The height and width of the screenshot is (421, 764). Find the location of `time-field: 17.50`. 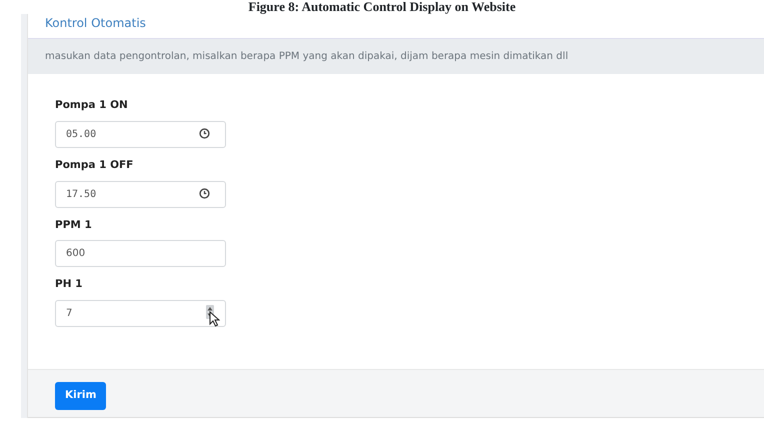

time-field: 17.50 is located at coordinates (140, 194).